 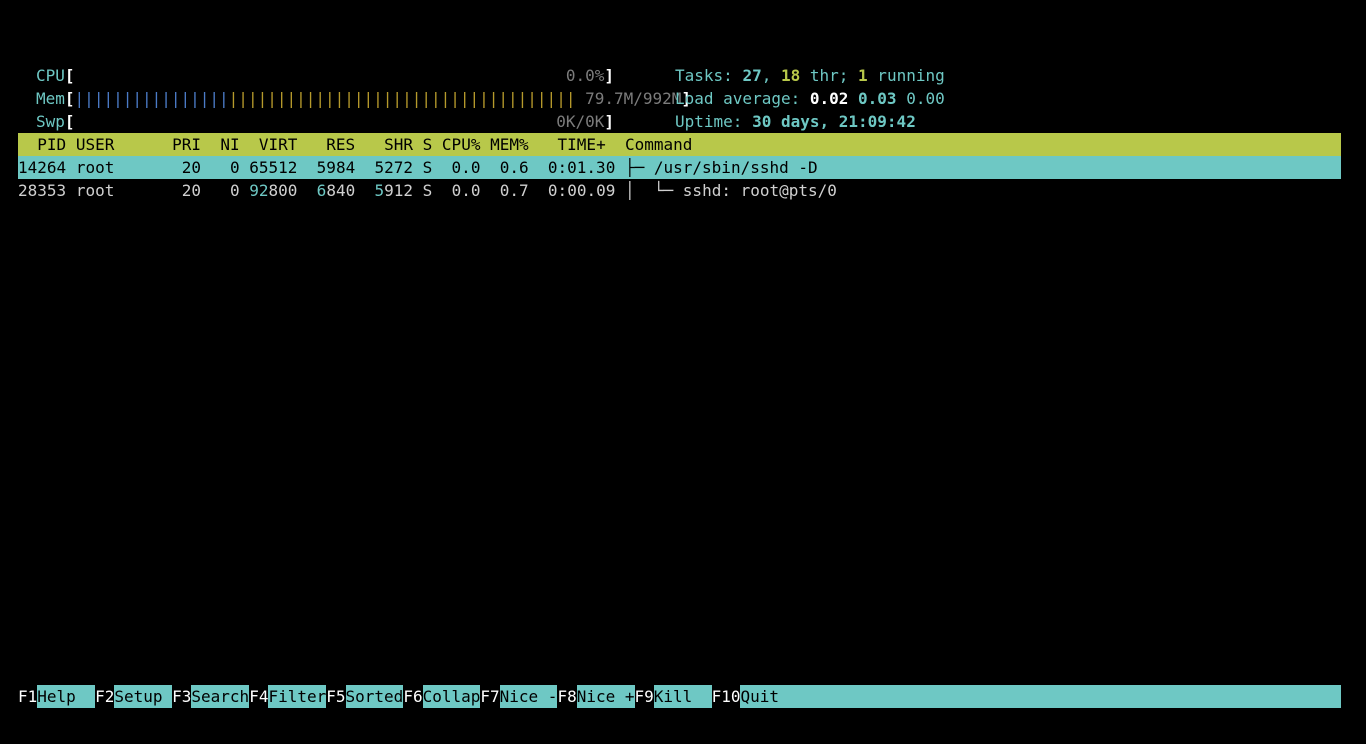 What do you see at coordinates (810, 86) in the screenshot?
I see `load-average-info: Load average: 0.02 0.03 0.00` at bounding box center [810, 86].